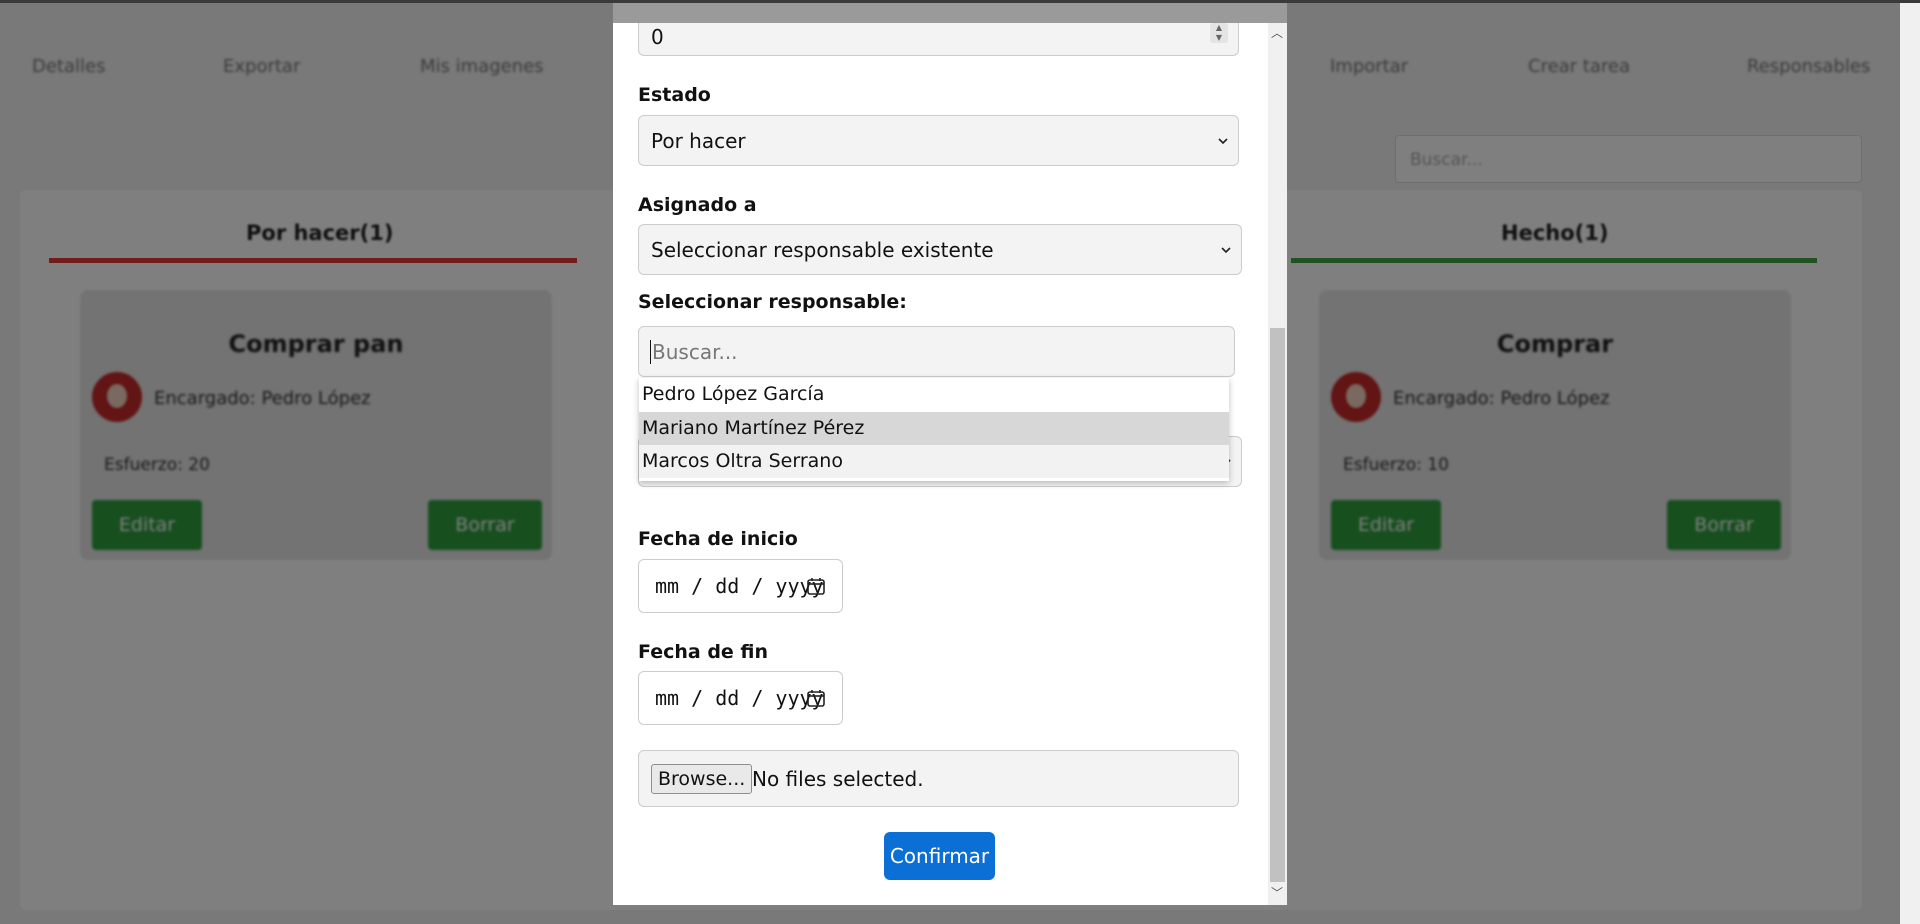 This screenshot has width=1920, height=924. What do you see at coordinates (674, 95) in the screenshot?
I see `estado-label: Estado` at bounding box center [674, 95].